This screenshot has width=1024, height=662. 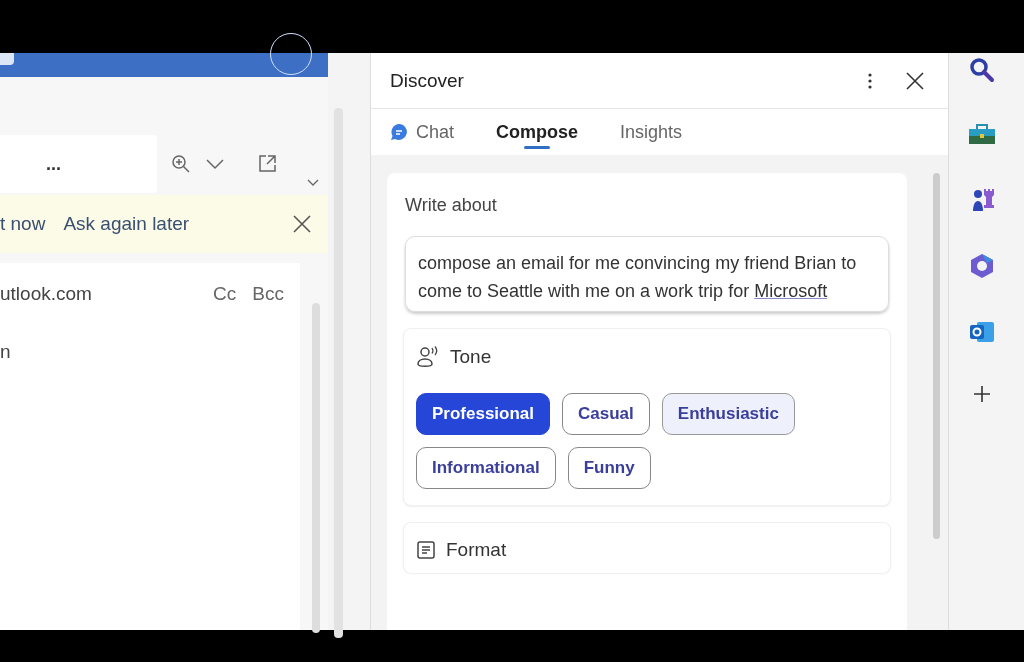 I want to click on section-label: Format, so click(x=476, y=550).